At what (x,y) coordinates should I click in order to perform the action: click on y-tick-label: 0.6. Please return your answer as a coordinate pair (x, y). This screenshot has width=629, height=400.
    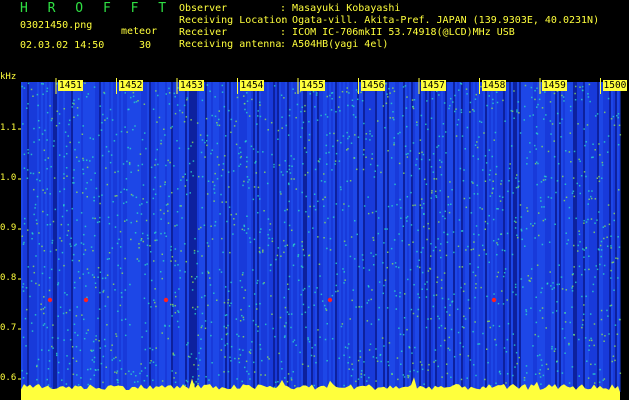
    Looking at the image, I should click on (8, 378).